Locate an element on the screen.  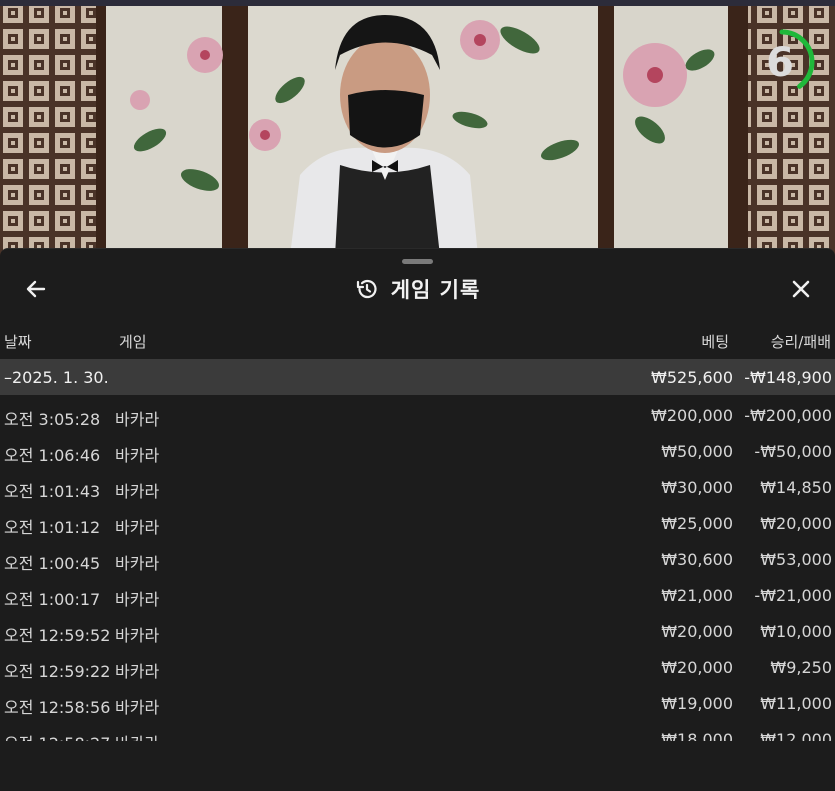
row-time: 오전 1:00:45 is located at coordinates (52, 563).